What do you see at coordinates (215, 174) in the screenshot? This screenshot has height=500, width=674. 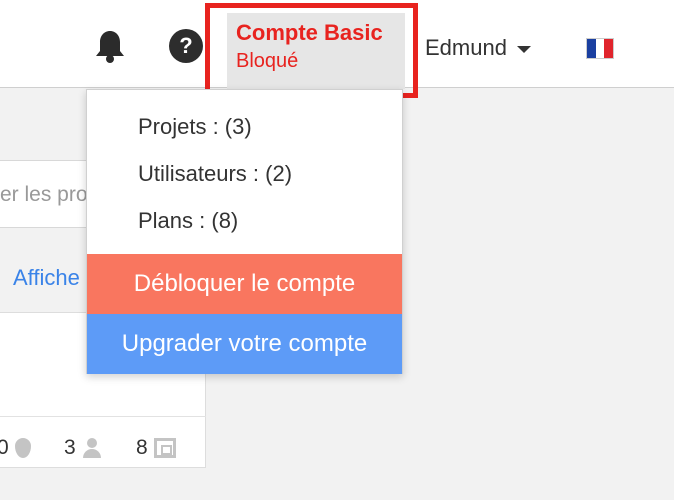 I see `dropdown-item-users: Utilisateurs : (2)` at bounding box center [215, 174].